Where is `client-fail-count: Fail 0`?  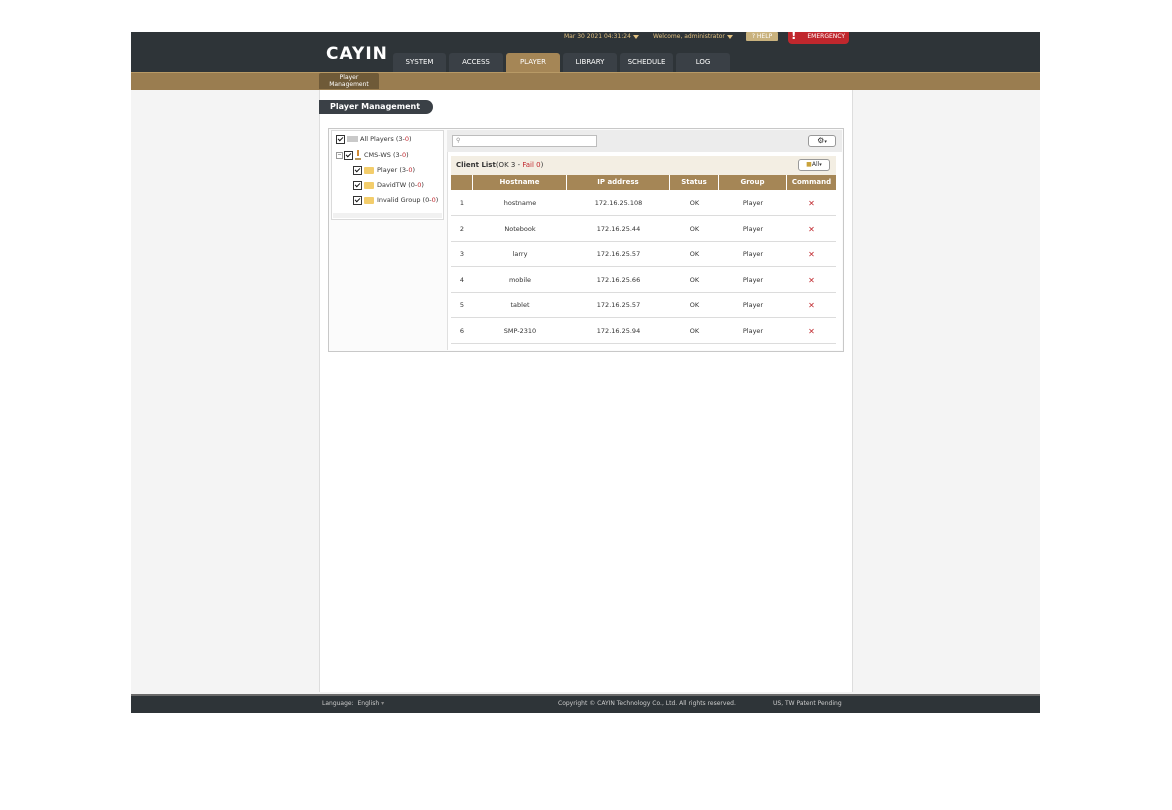 client-fail-count: Fail 0 is located at coordinates (531, 165).